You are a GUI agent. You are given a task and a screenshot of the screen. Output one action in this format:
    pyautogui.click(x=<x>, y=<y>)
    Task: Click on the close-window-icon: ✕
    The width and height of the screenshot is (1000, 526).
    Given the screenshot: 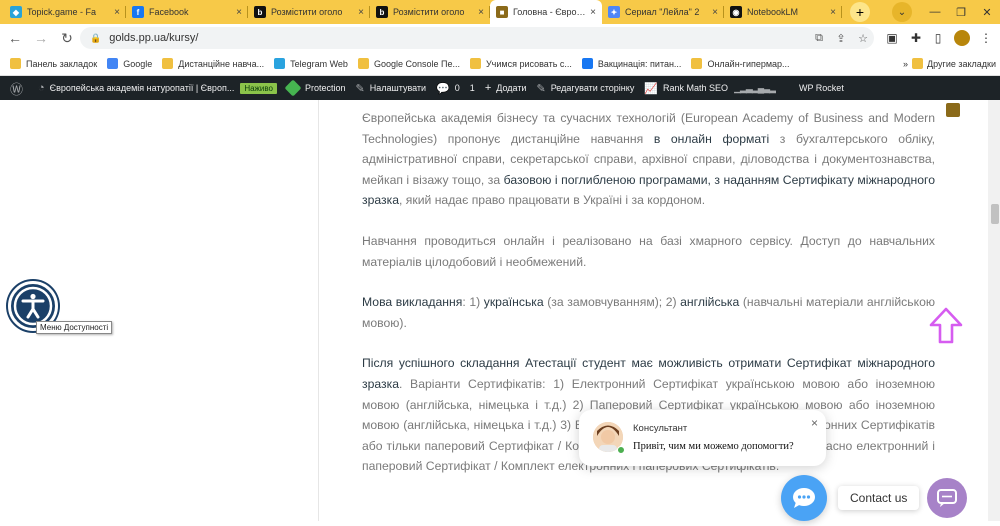 What is the action you would take?
    pyautogui.click(x=987, y=12)
    